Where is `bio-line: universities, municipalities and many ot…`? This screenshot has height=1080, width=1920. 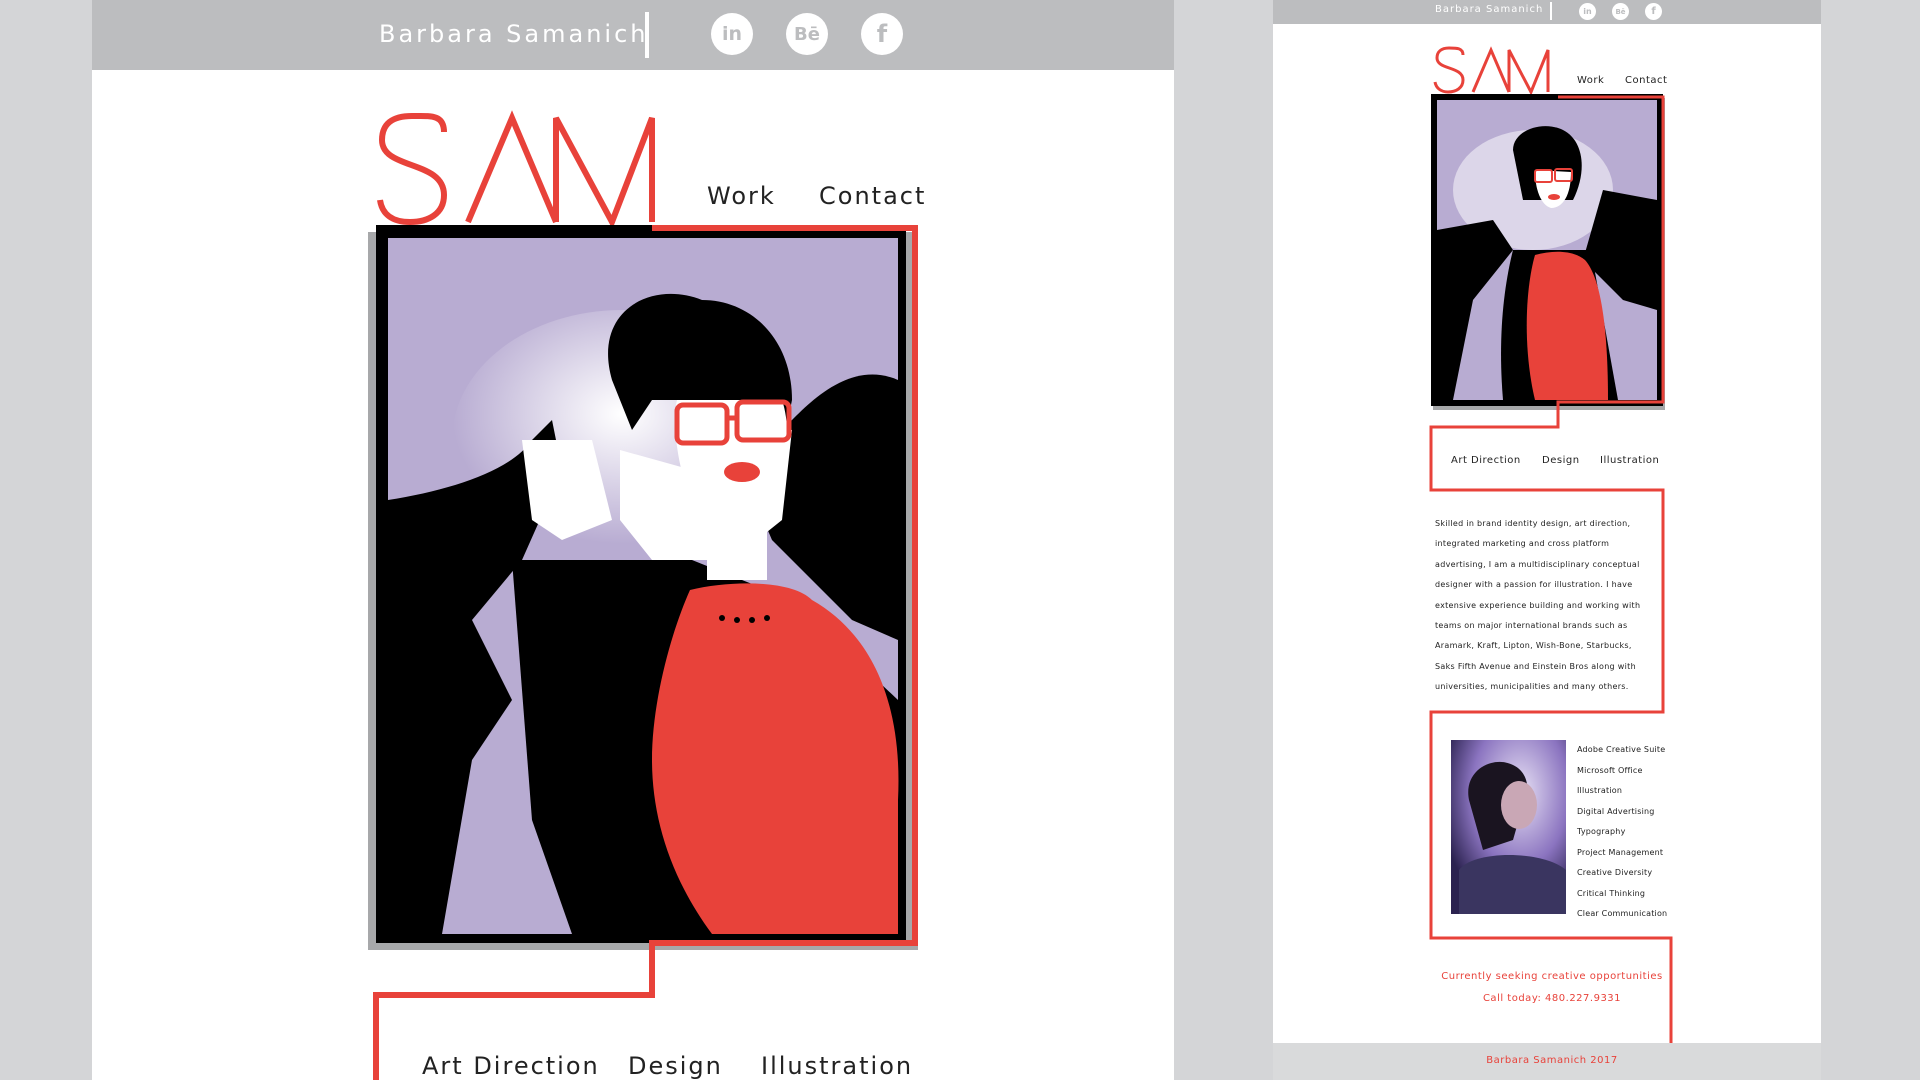
bio-line: universities, municipalities and many ot… is located at coordinates (1532, 687).